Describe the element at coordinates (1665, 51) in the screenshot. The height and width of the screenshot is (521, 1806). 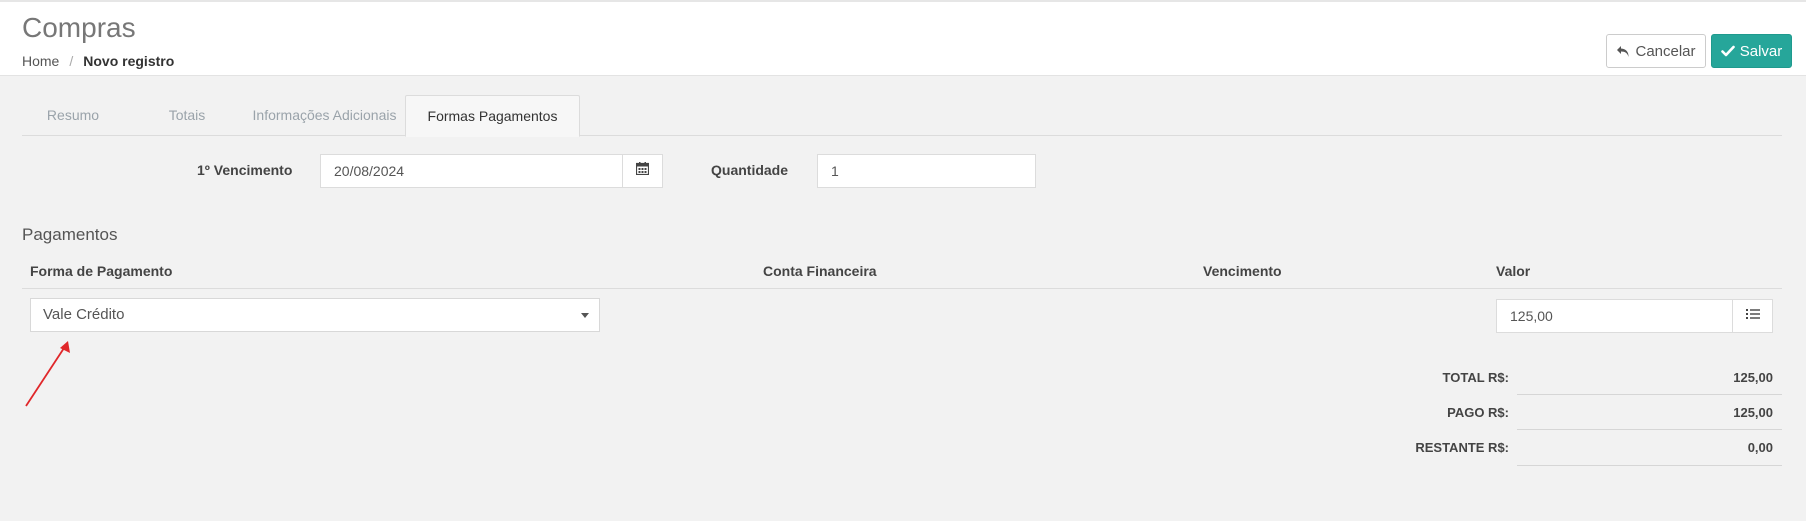
I see `cancel-button-label: Cancelar` at that location.